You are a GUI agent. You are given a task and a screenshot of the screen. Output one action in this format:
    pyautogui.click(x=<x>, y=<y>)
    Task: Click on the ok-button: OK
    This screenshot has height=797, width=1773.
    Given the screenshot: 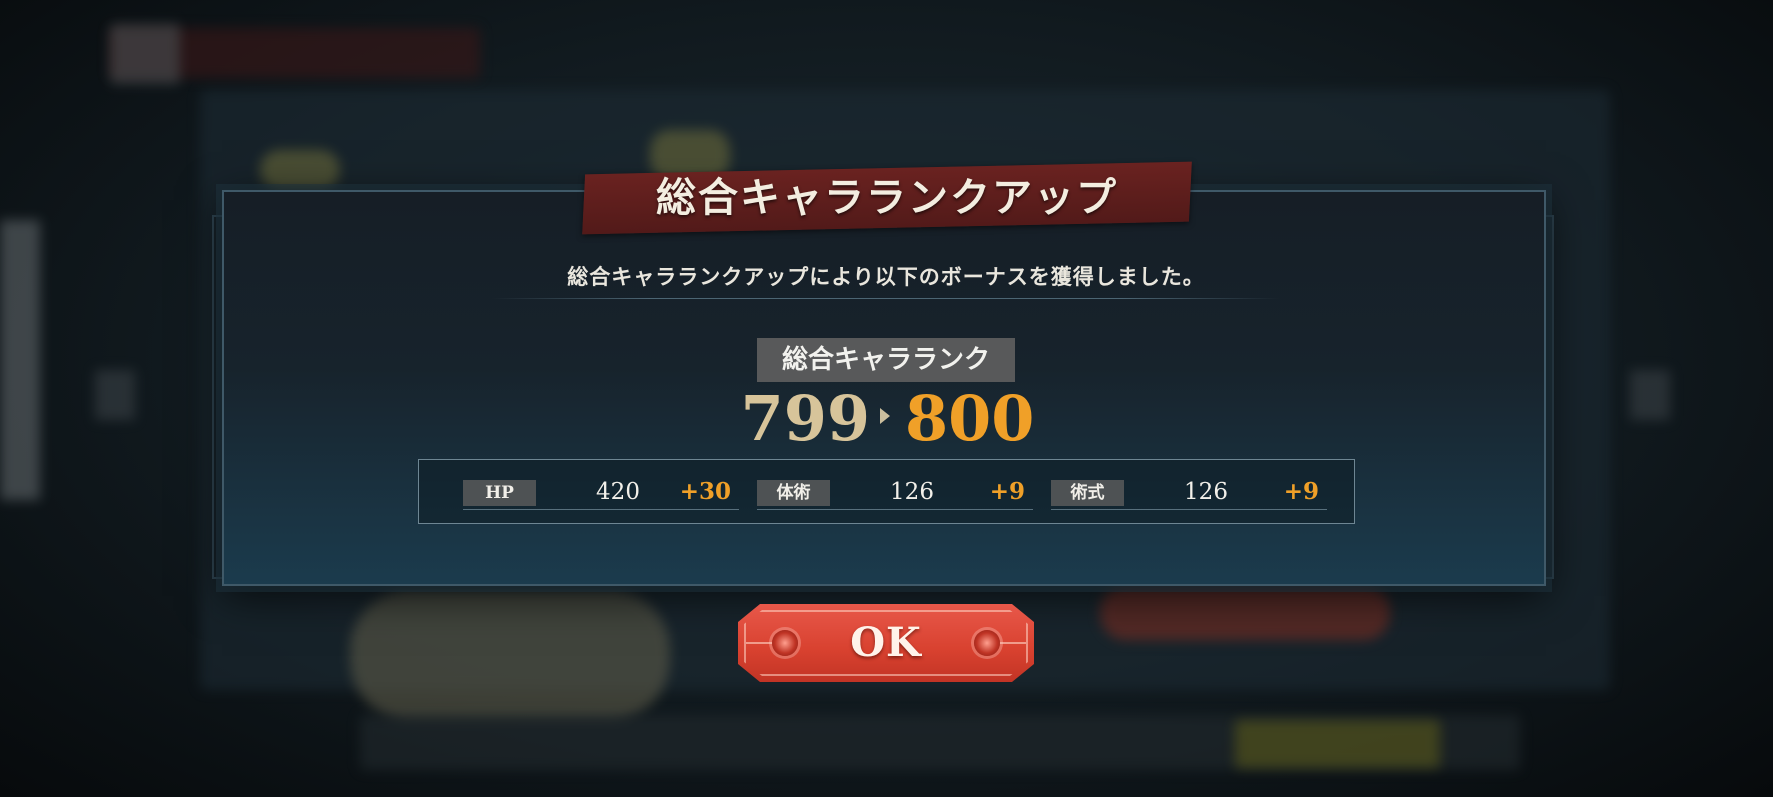 What is the action you would take?
    pyautogui.click(x=886, y=643)
    